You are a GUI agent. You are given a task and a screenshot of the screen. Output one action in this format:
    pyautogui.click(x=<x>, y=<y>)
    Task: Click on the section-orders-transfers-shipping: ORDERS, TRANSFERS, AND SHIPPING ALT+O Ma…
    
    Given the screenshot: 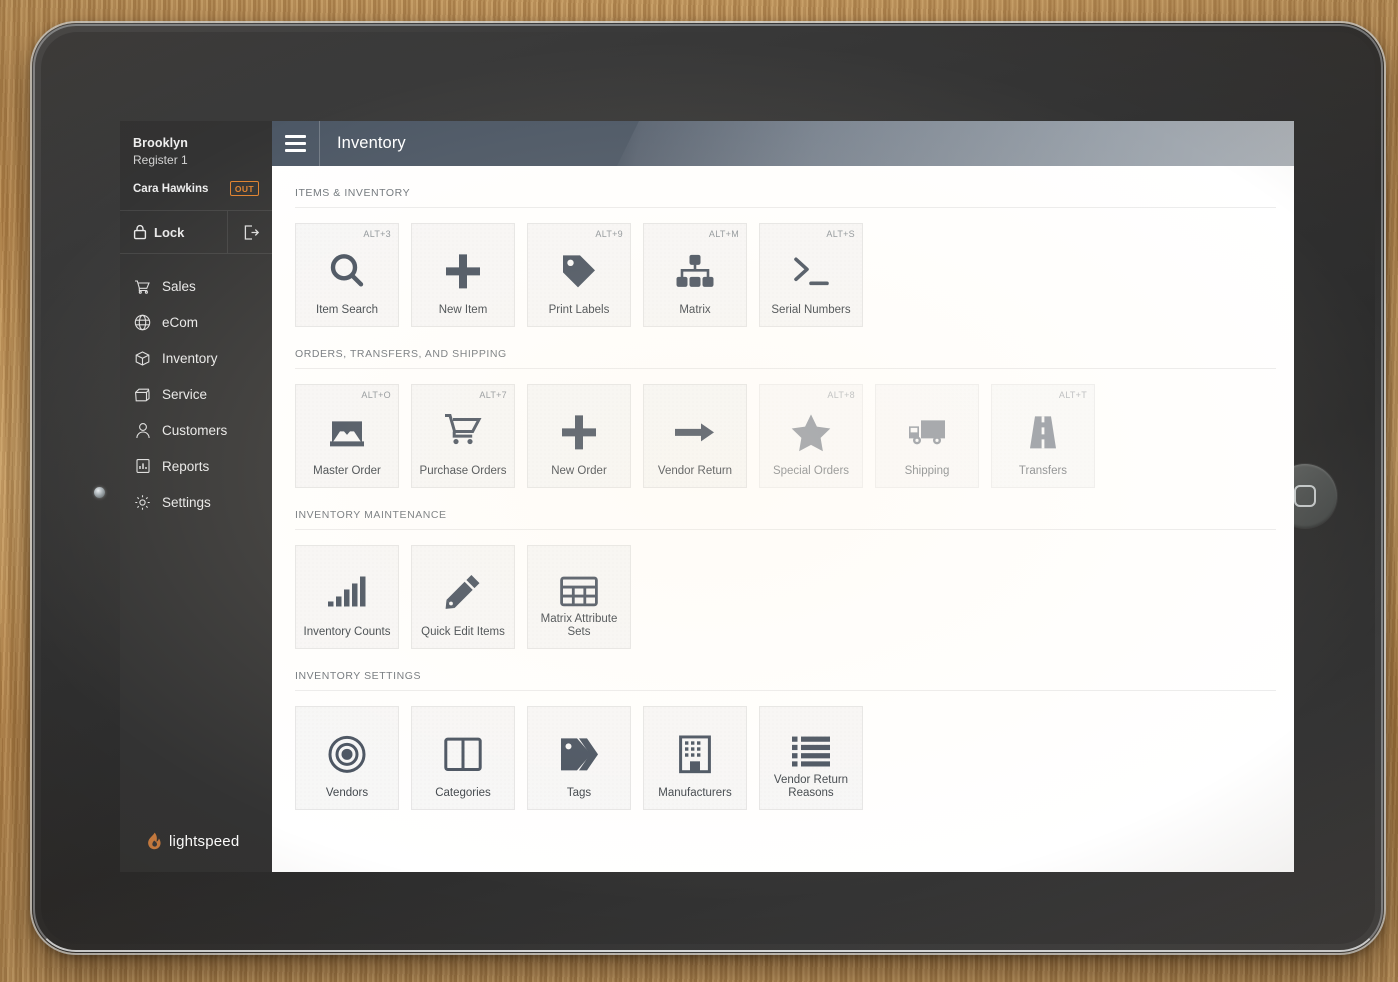 What is the action you would take?
    pyautogui.click(x=785, y=407)
    